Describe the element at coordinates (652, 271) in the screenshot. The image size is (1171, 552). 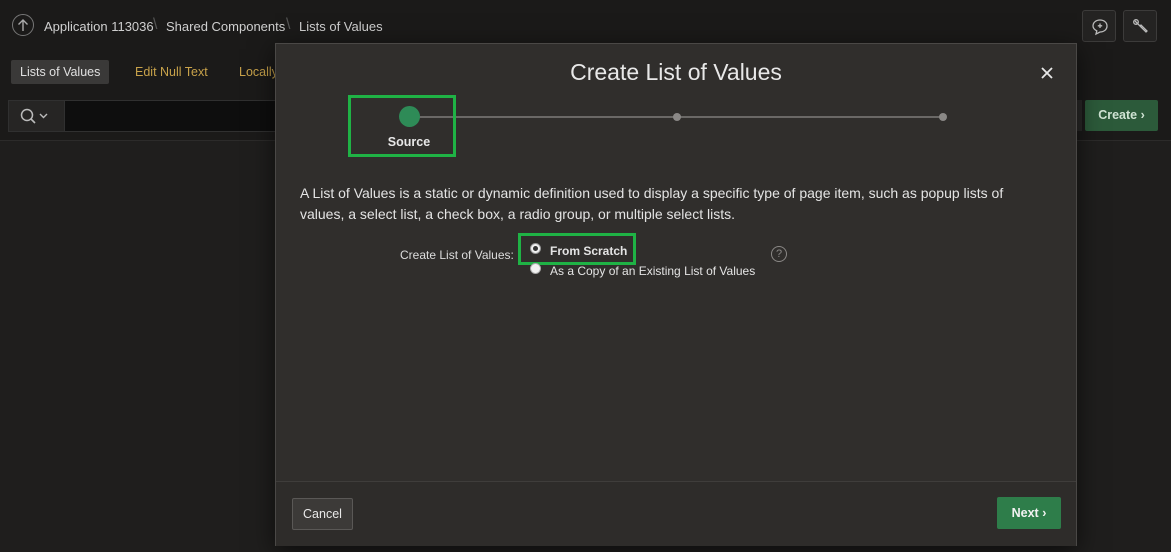
I see `option-copy-existing-label: As a Copy of an Existing List of Values` at that location.